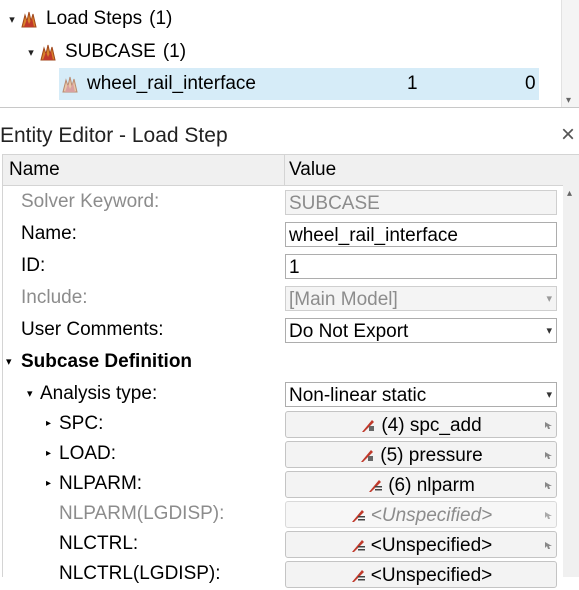 This screenshot has width=579, height=590. I want to click on row-label: Include:, so click(54, 297).